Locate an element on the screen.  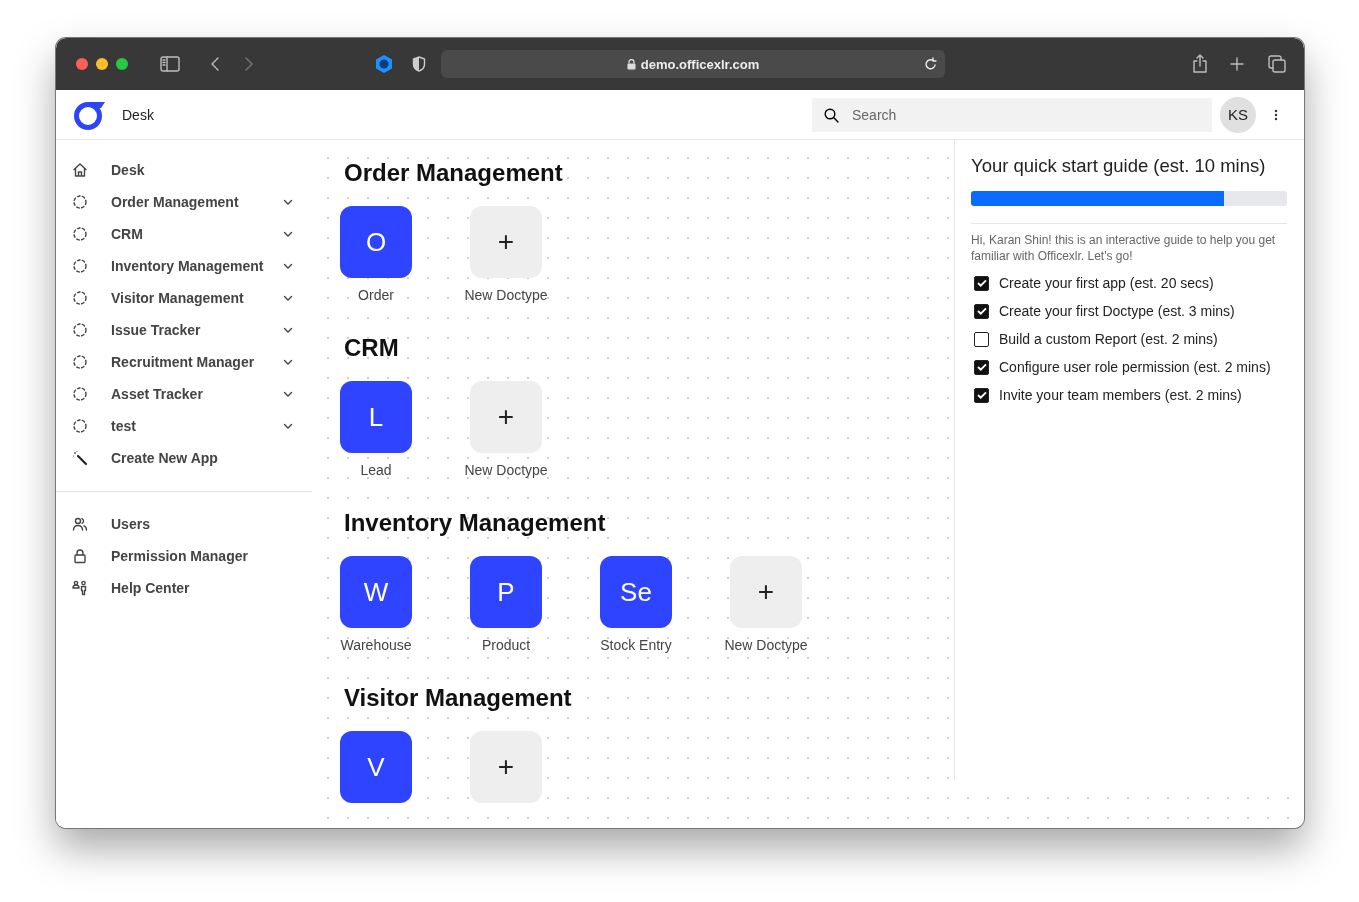
sidebar-item: Visitor Management is located at coordinates (184, 298).